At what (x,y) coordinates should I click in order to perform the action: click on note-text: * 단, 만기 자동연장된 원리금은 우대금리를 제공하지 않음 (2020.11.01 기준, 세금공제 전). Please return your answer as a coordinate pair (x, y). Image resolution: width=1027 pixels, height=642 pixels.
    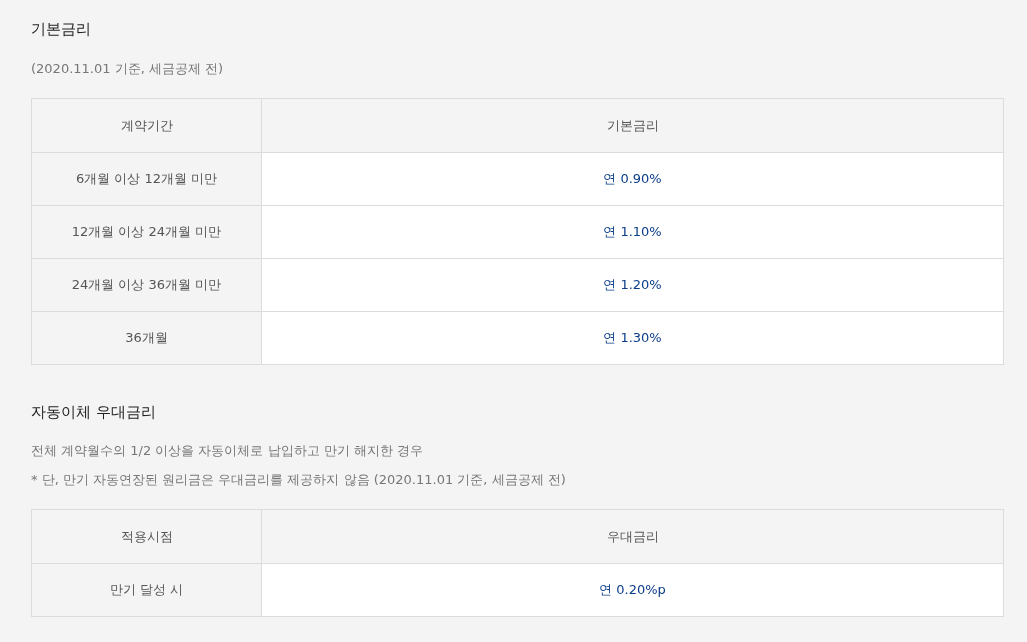
    Looking at the image, I should click on (298, 480).